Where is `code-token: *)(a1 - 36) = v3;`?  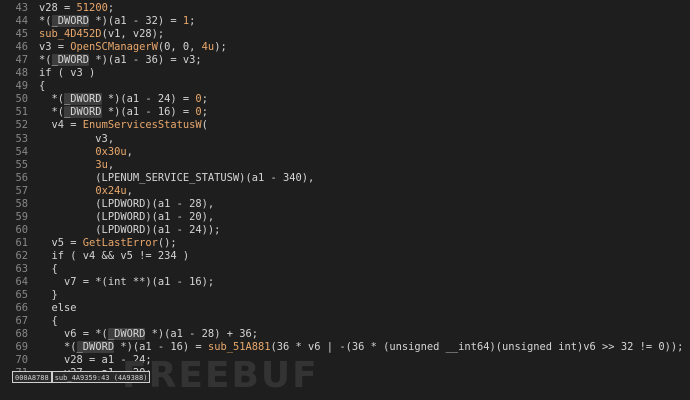
code-token: *)(a1 - 36) = v3; is located at coordinates (145, 60).